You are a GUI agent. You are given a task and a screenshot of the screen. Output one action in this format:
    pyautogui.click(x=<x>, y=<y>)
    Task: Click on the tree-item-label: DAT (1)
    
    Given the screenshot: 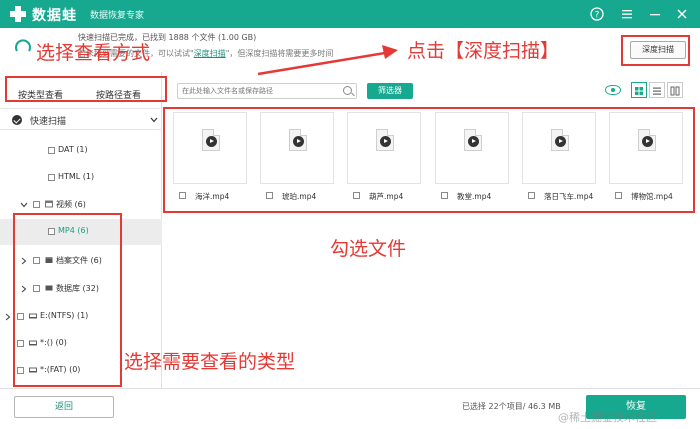 What is the action you would take?
    pyautogui.click(x=73, y=149)
    